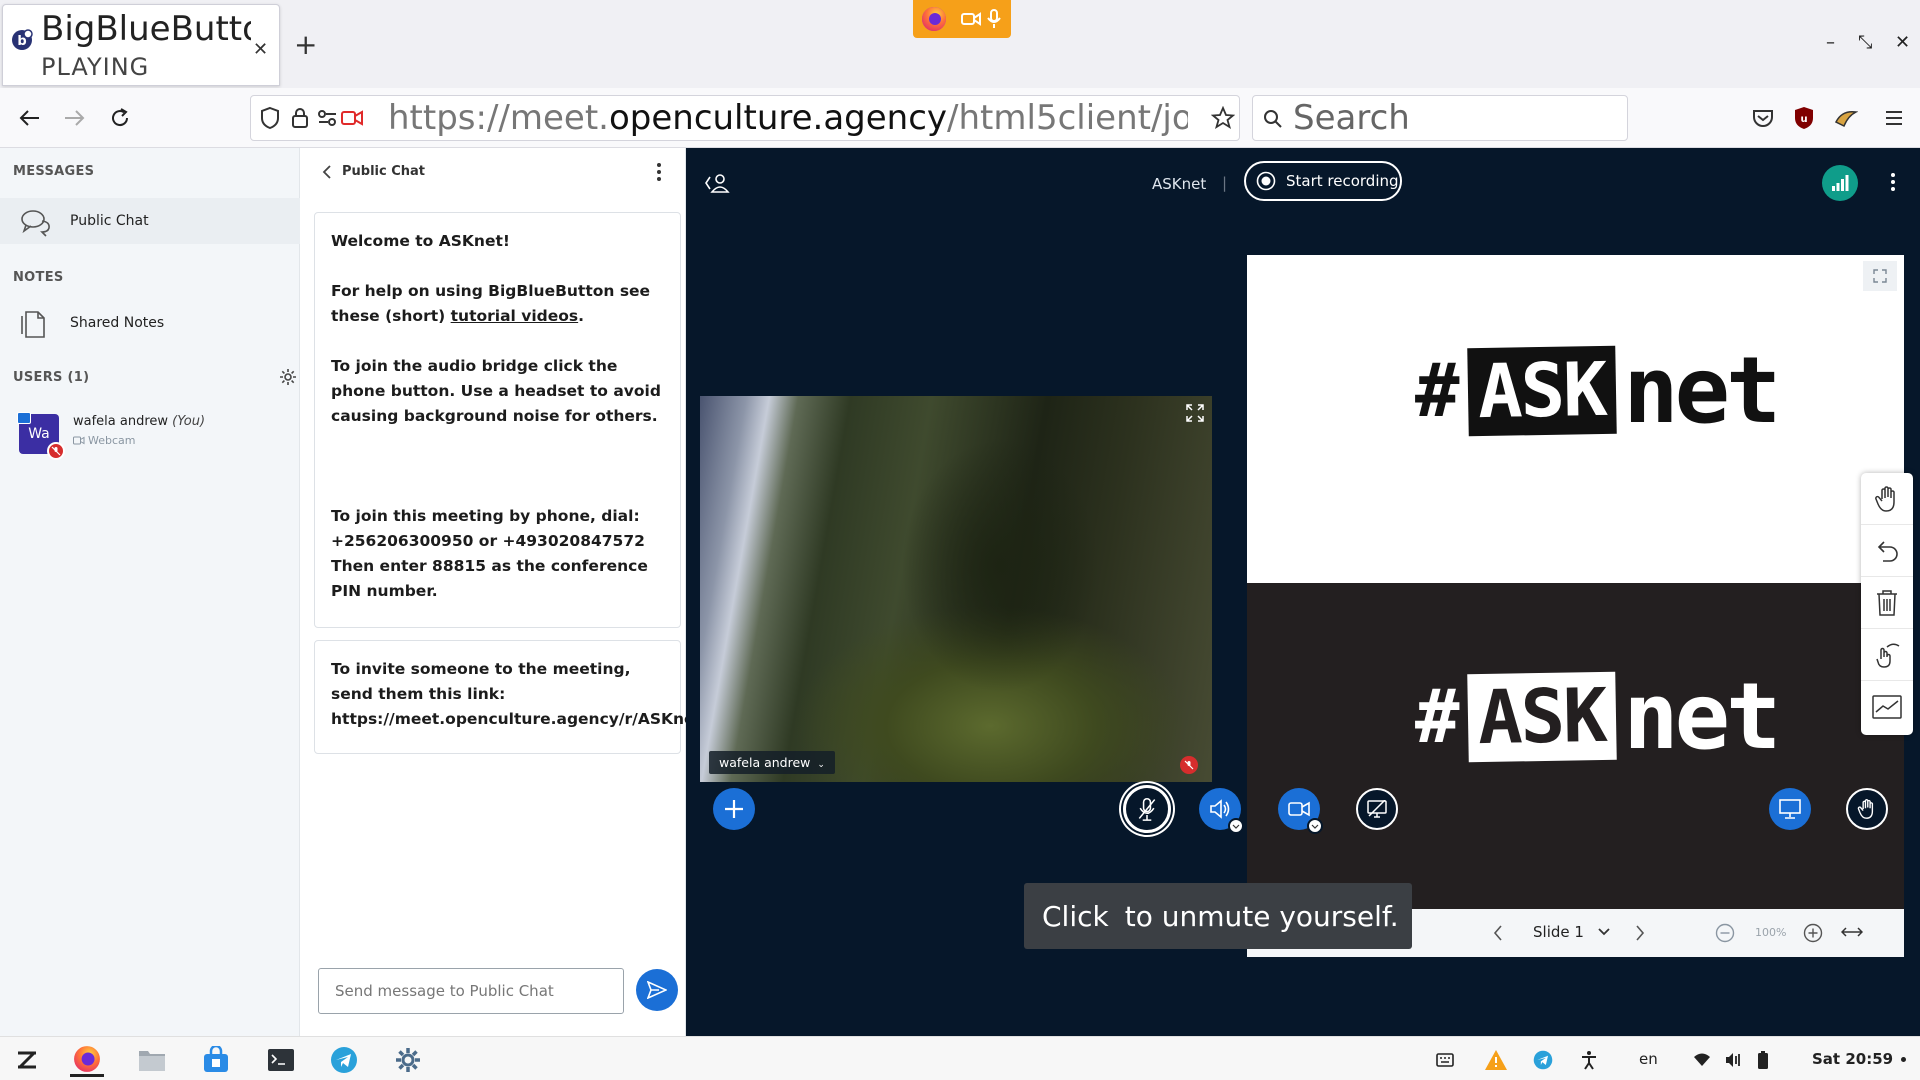  Describe the element at coordinates (1702, 1060) in the screenshot. I see `wifi-icon` at that location.